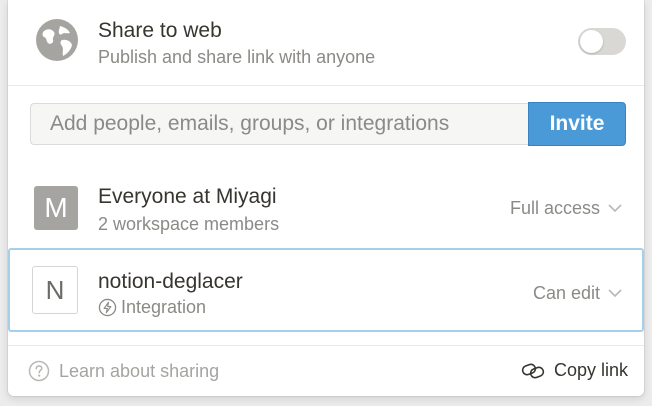 This screenshot has height=406, width=652. Describe the element at coordinates (189, 224) in the screenshot. I see `member-detail: 2 workspace members` at that location.